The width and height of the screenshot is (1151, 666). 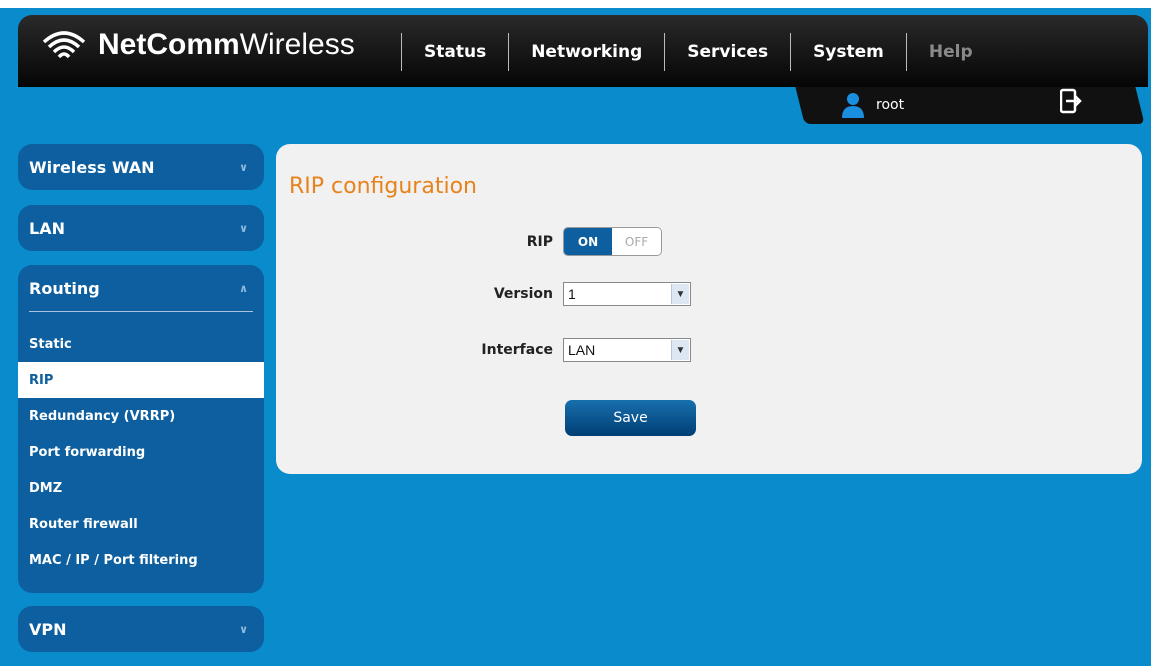 What do you see at coordinates (483, 294) in the screenshot?
I see `version-row: Version 1 ▼` at bounding box center [483, 294].